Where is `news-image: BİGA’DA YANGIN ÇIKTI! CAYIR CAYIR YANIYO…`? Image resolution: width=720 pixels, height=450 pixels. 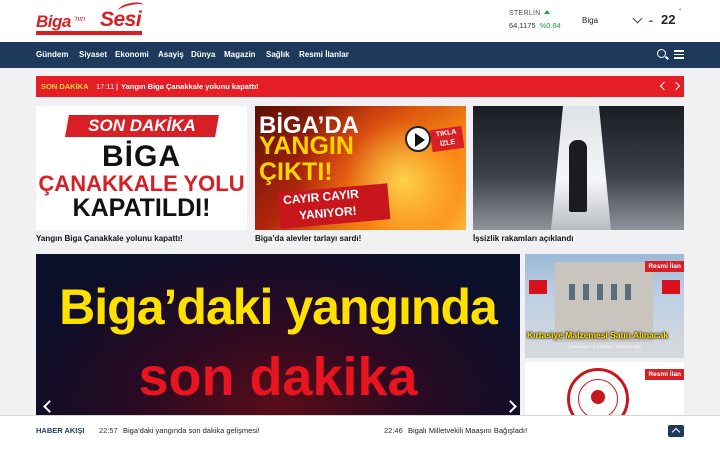
news-image: BİGA’DA YANGIN ÇIKTI! CAYIR CAYIR YANIYO… is located at coordinates (360, 168).